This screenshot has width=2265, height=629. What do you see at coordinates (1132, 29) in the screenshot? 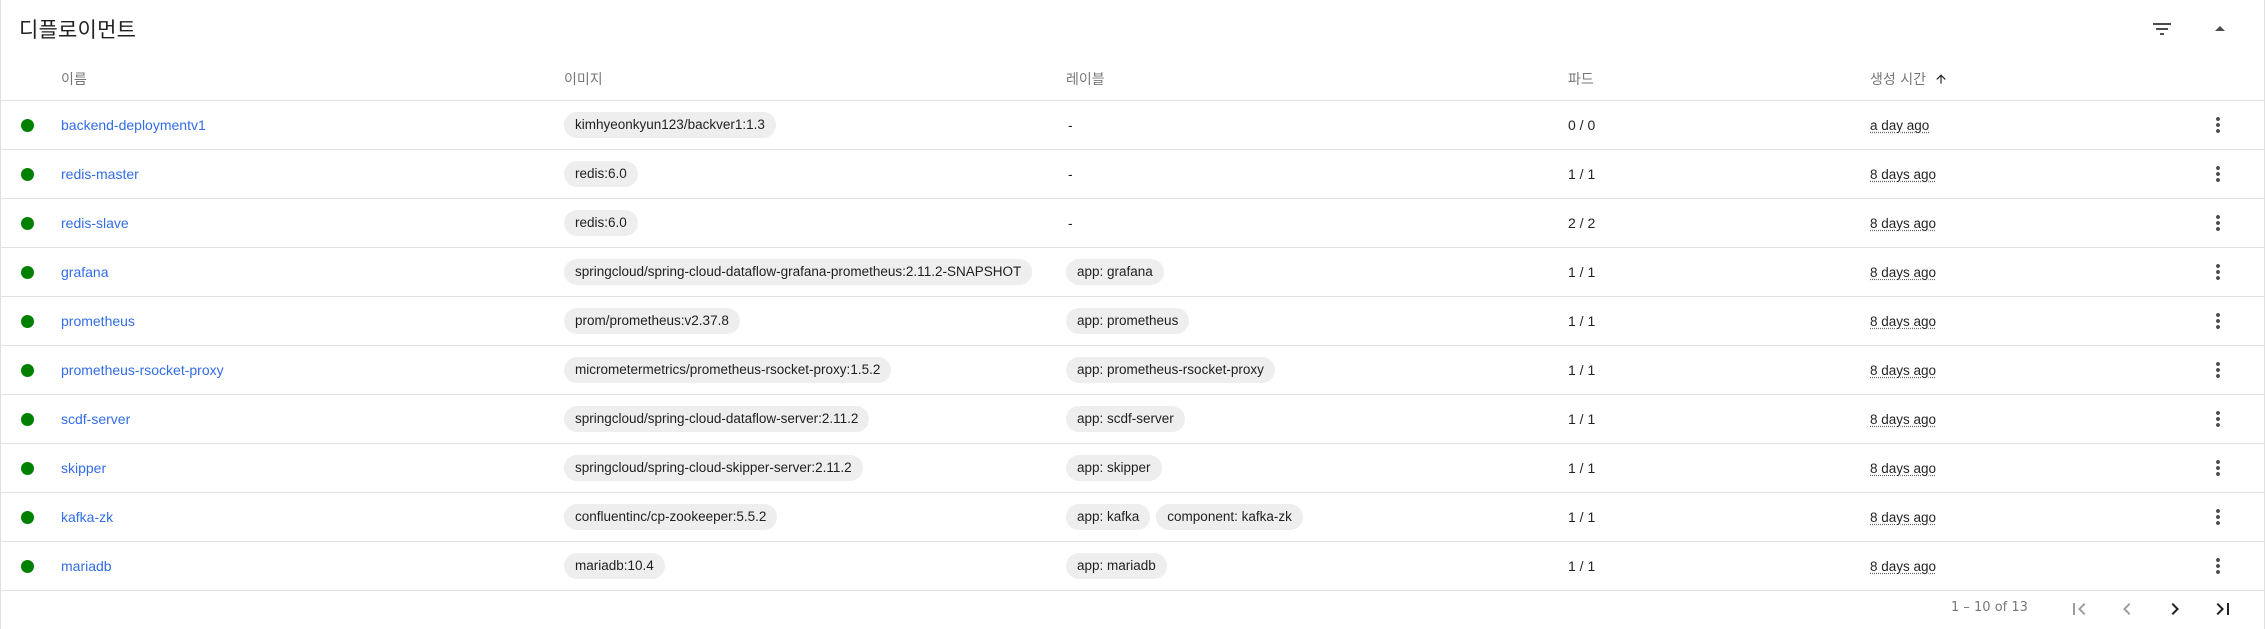
I see `card-header: 디플로이먼트` at bounding box center [1132, 29].